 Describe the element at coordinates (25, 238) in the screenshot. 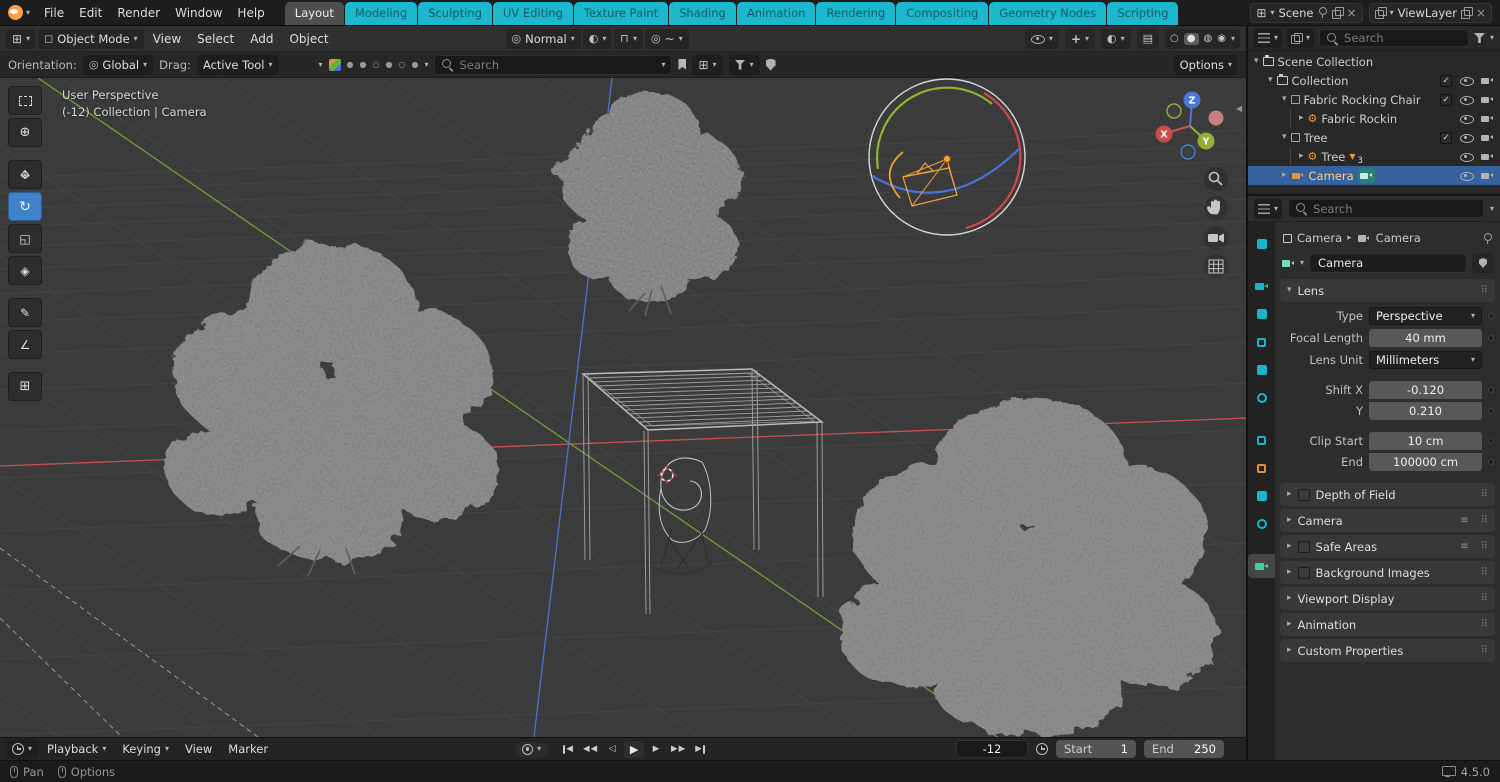

I see `scale-tool` at that location.